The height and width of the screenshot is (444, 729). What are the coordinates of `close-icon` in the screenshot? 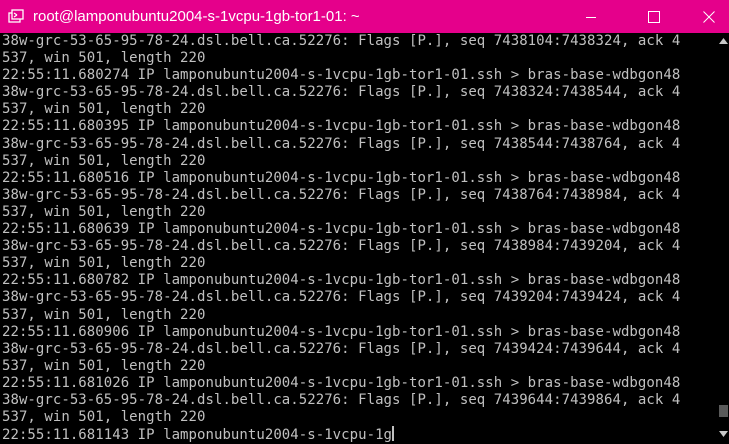 It's located at (708, 16).